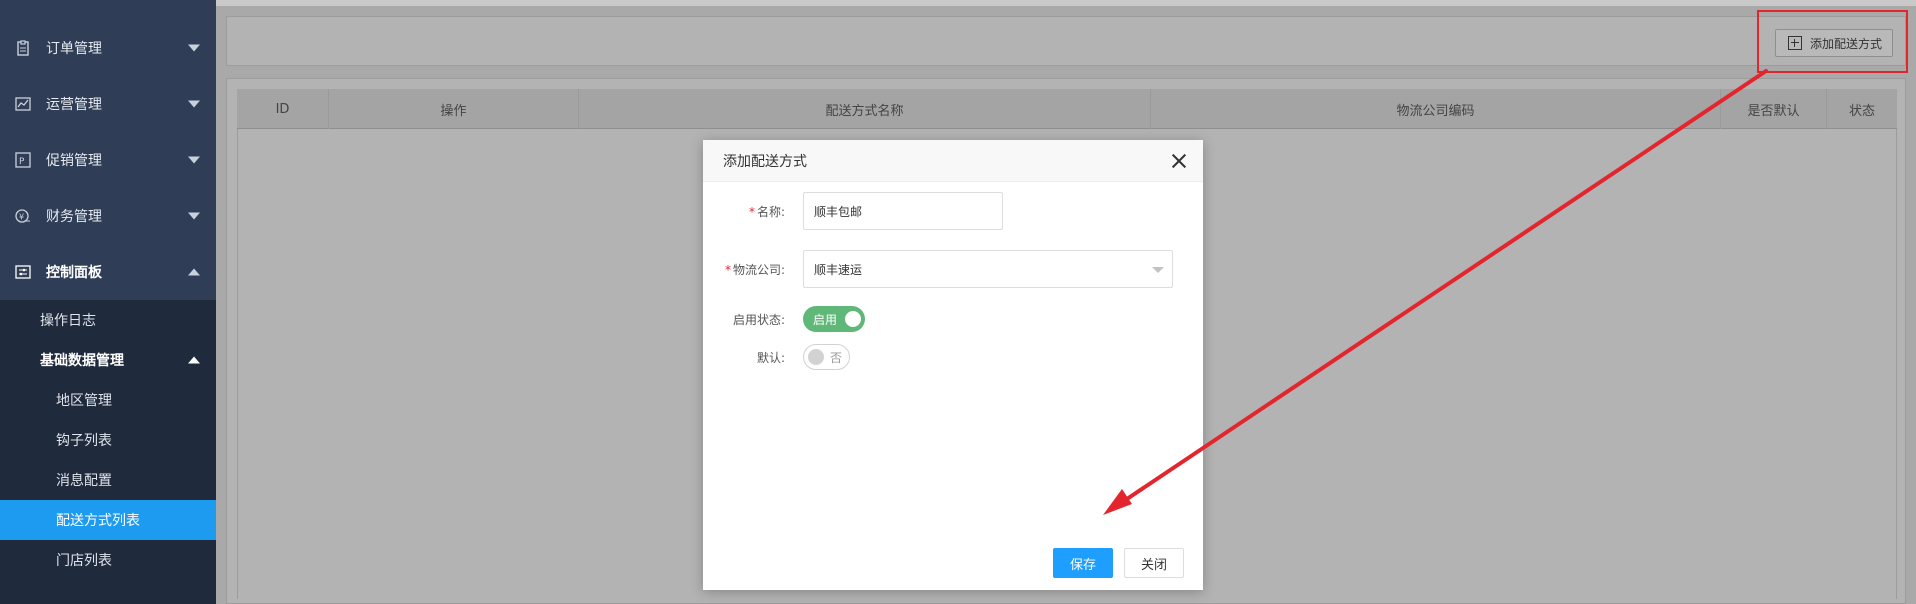 This screenshot has height=604, width=1916. Describe the element at coordinates (74, 49) in the screenshot. I see `sidebar-group-label: 订单管理` at that location.